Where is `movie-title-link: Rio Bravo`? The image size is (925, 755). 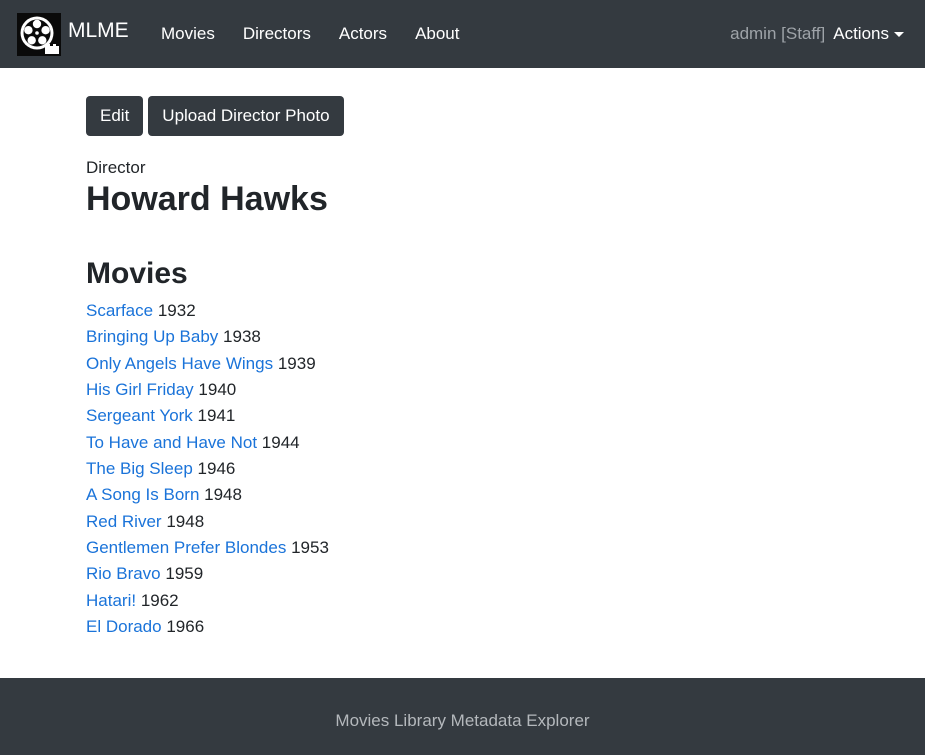 movie-title-link: Rio Bravo is located at coordinates (123, 573).